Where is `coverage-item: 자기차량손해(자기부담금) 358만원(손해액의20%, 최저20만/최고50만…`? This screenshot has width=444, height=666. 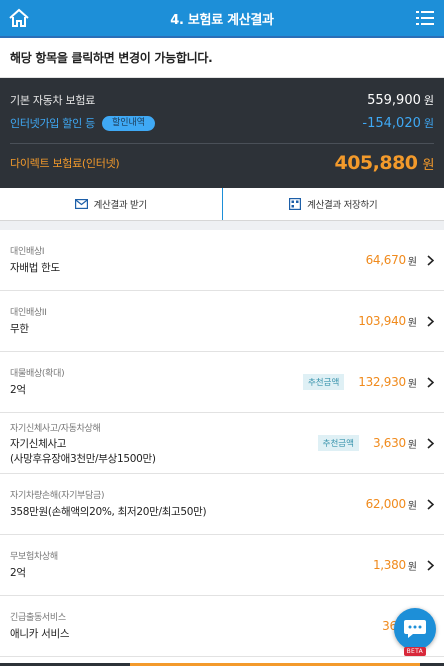 coverage-item: 자기차량손해(자기부담금) 358만원(손해액의20%, 최저20만/최고50만… is located at coordinates (222, 504).